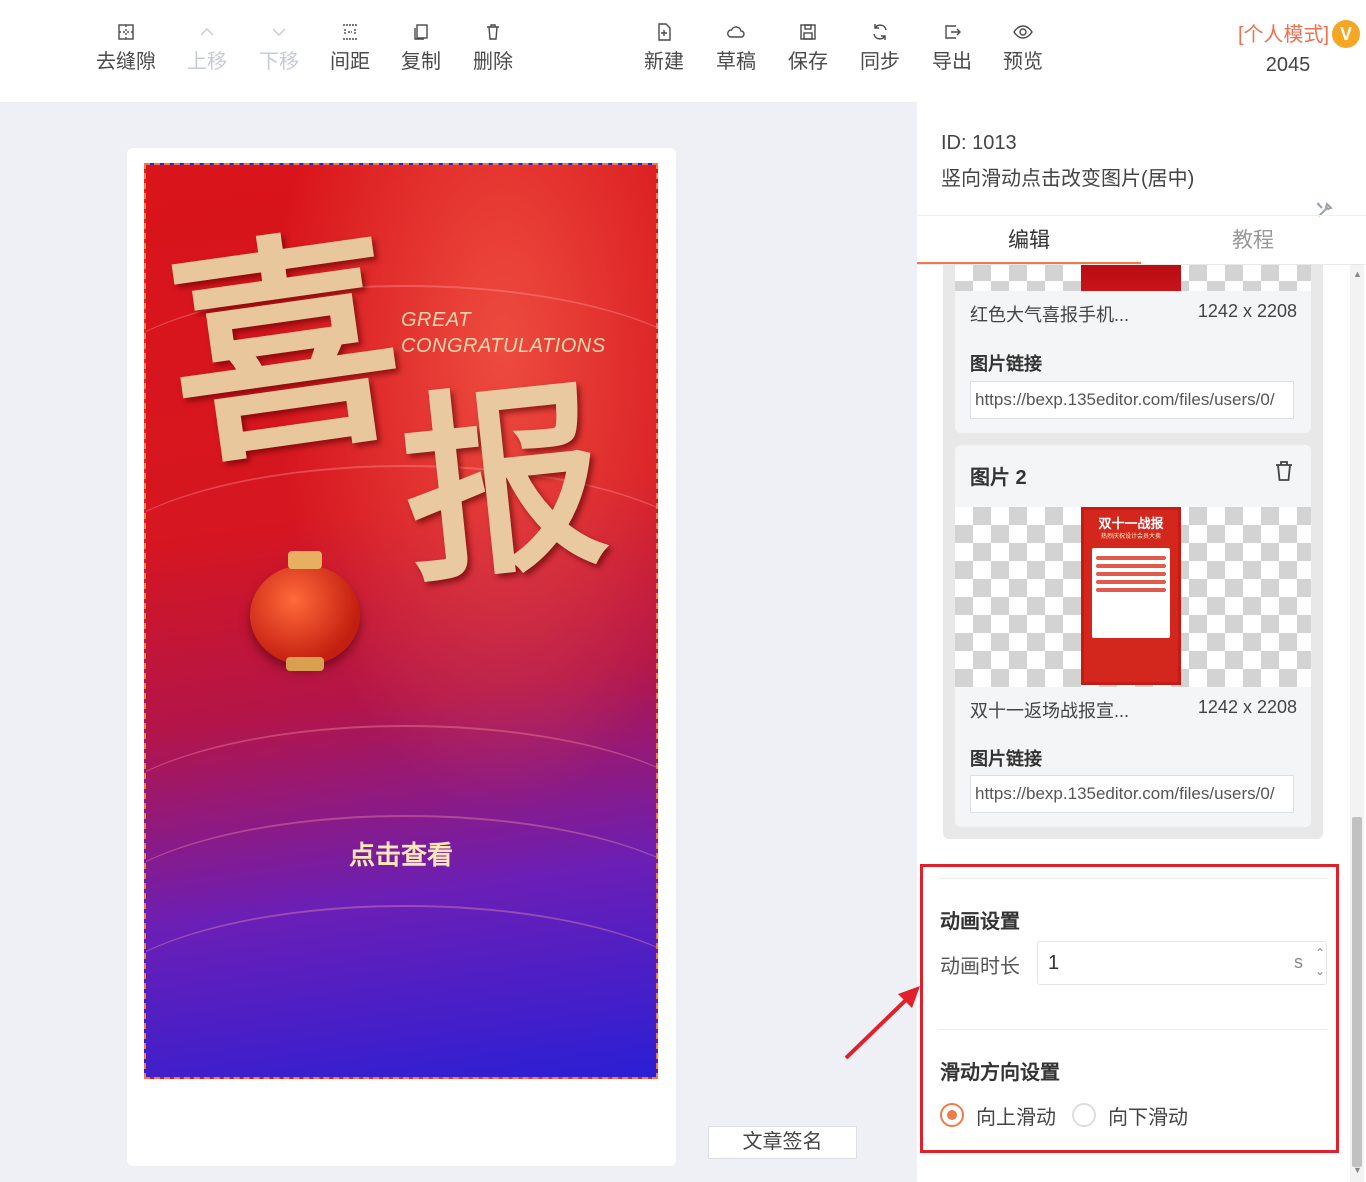  What do you see at coordinates (1029, 241) in the screenshot?
I see `tab-edit: 编辑` at bounding box center [1029, 241].